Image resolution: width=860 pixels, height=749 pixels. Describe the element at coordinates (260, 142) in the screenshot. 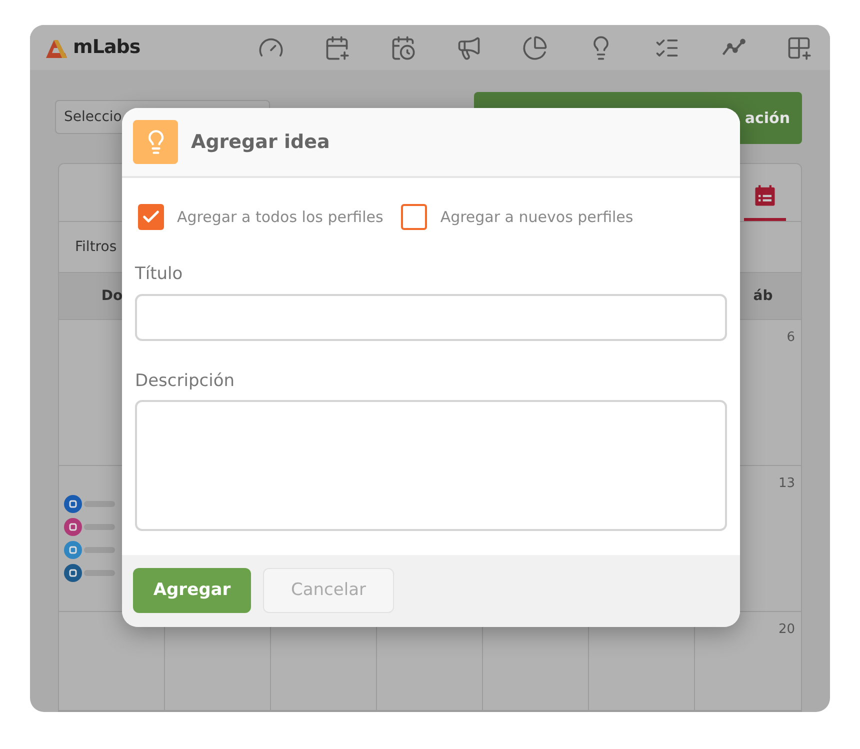

I see `dialog-title: Agregar idea` at that location.